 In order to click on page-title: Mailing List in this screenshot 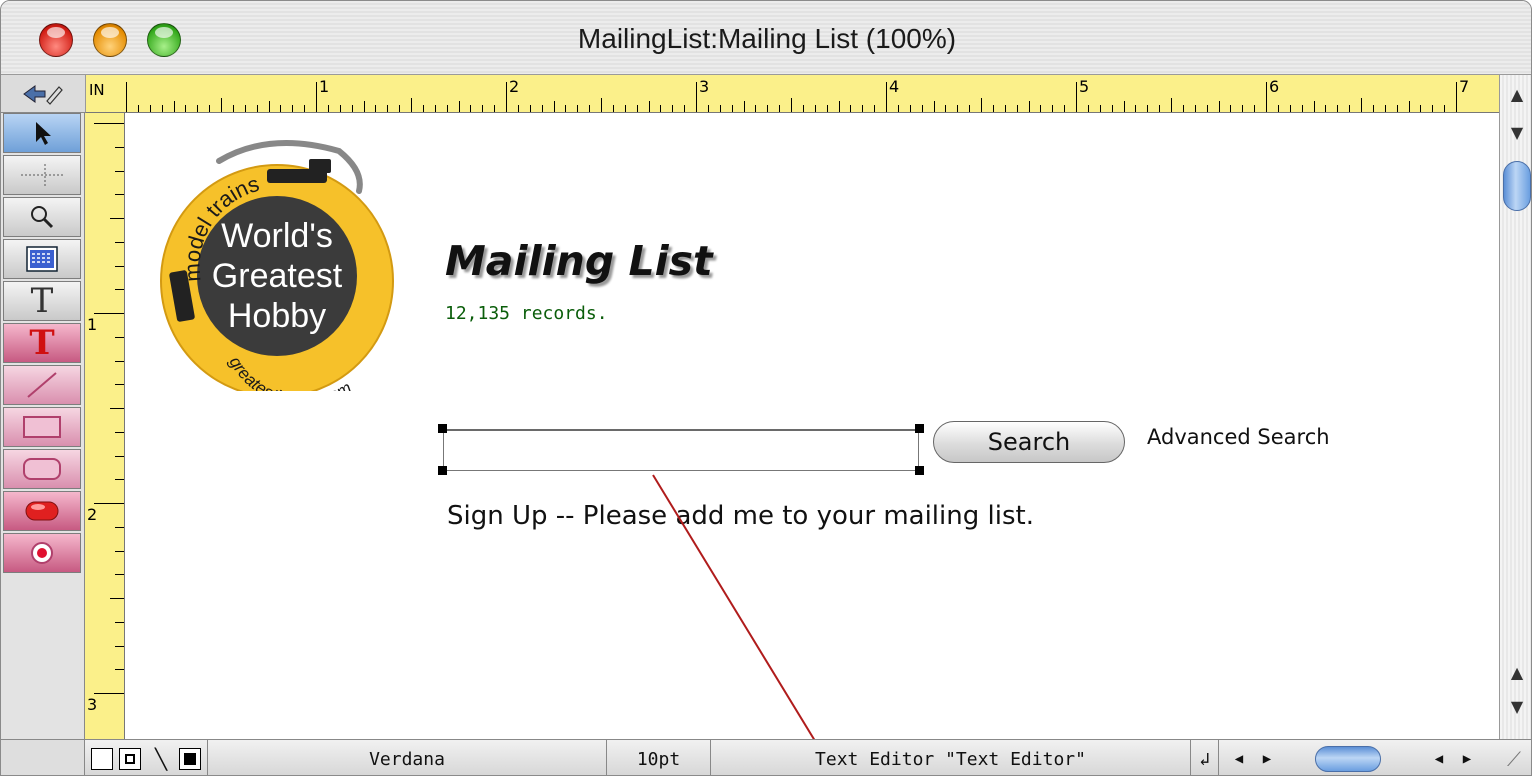, I will do `click(579, 261)`.